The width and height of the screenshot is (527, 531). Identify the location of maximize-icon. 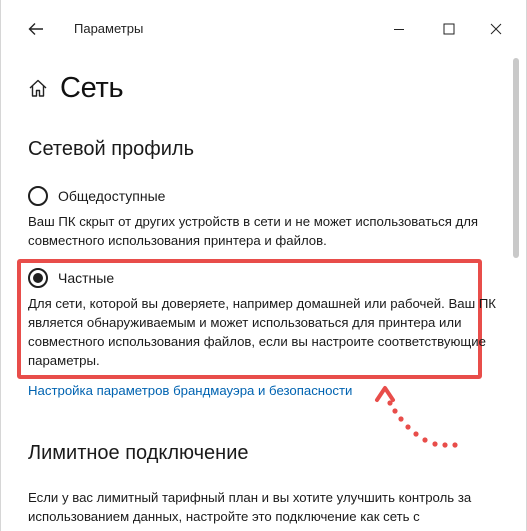
(449, 29).